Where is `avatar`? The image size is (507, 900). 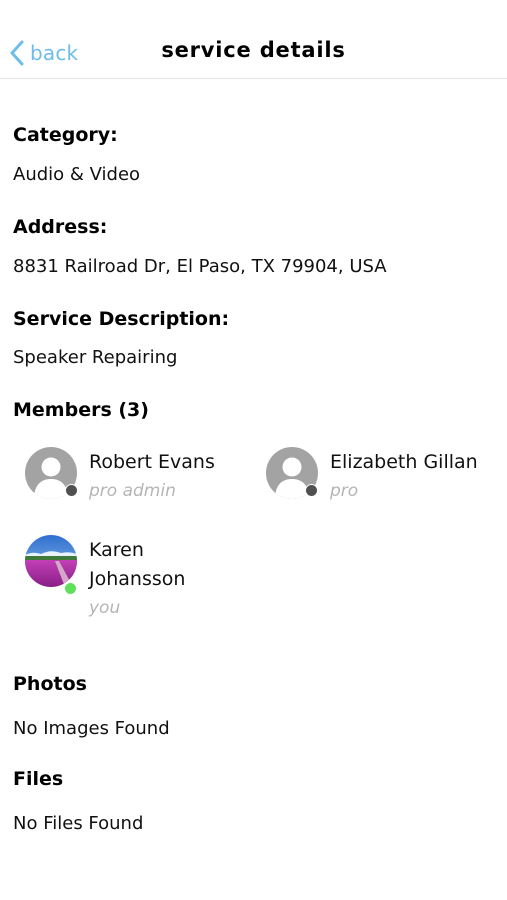 avatar is located at coordinates (51, 561).